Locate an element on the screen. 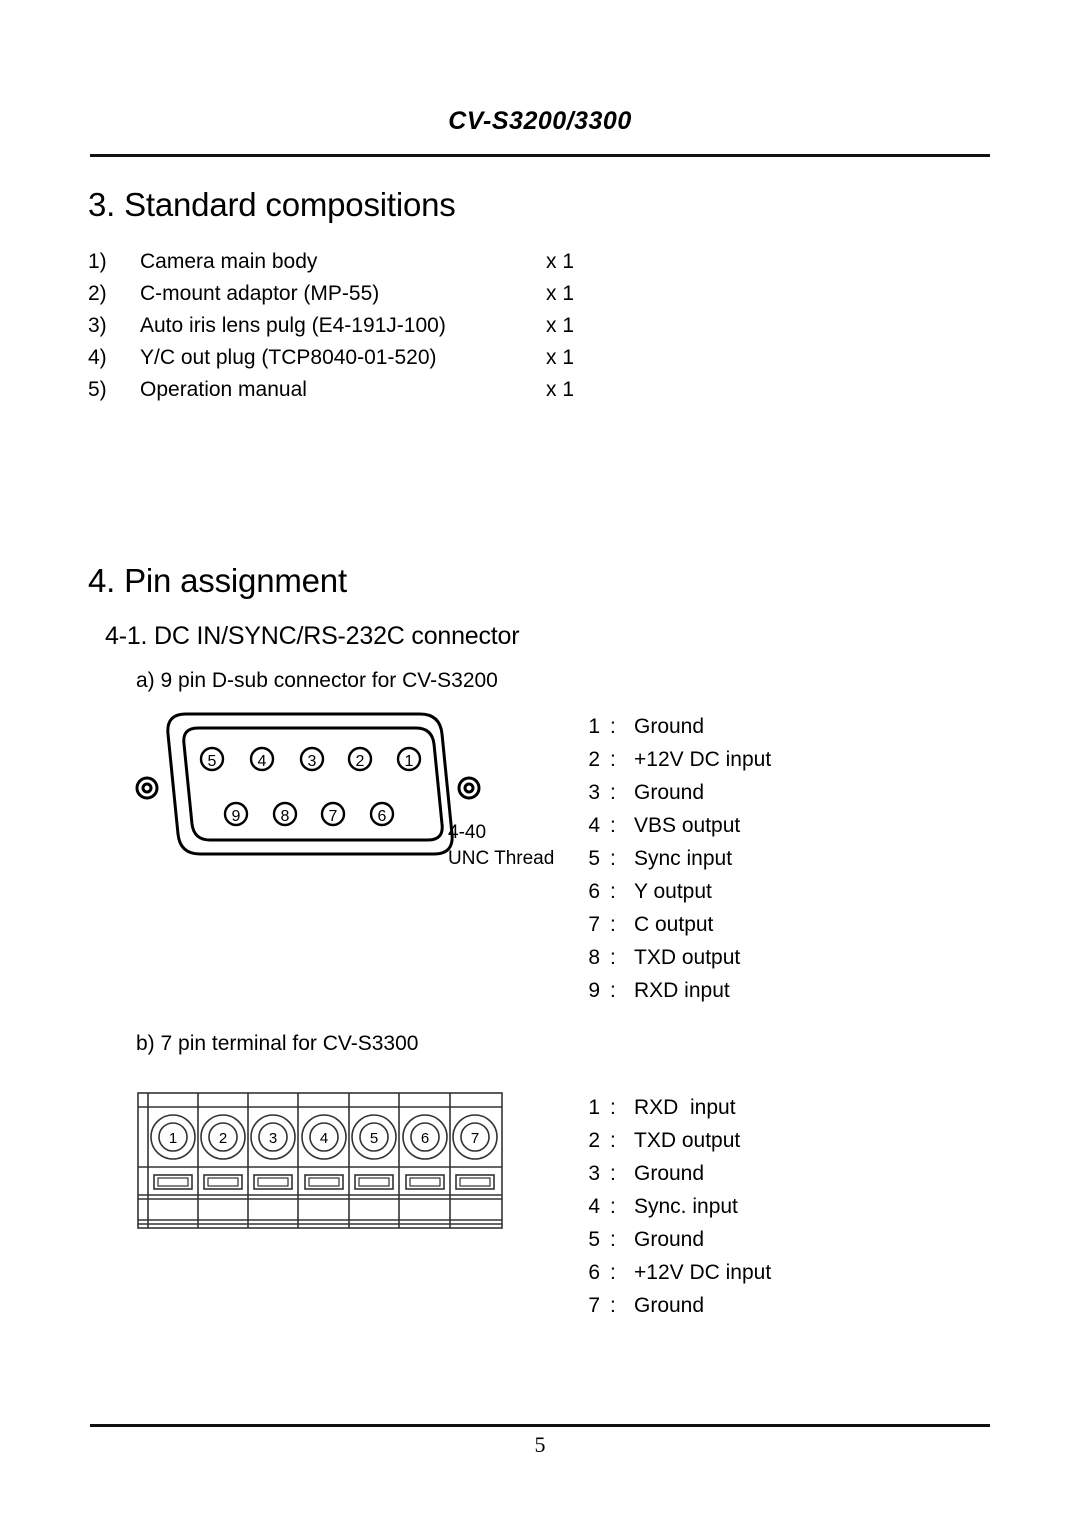 Image resolution: width=1080 pixels, height=1528 pixels. section-heading-pin-assignment: 4. Pin assignment is located at coordinates (217, 580).